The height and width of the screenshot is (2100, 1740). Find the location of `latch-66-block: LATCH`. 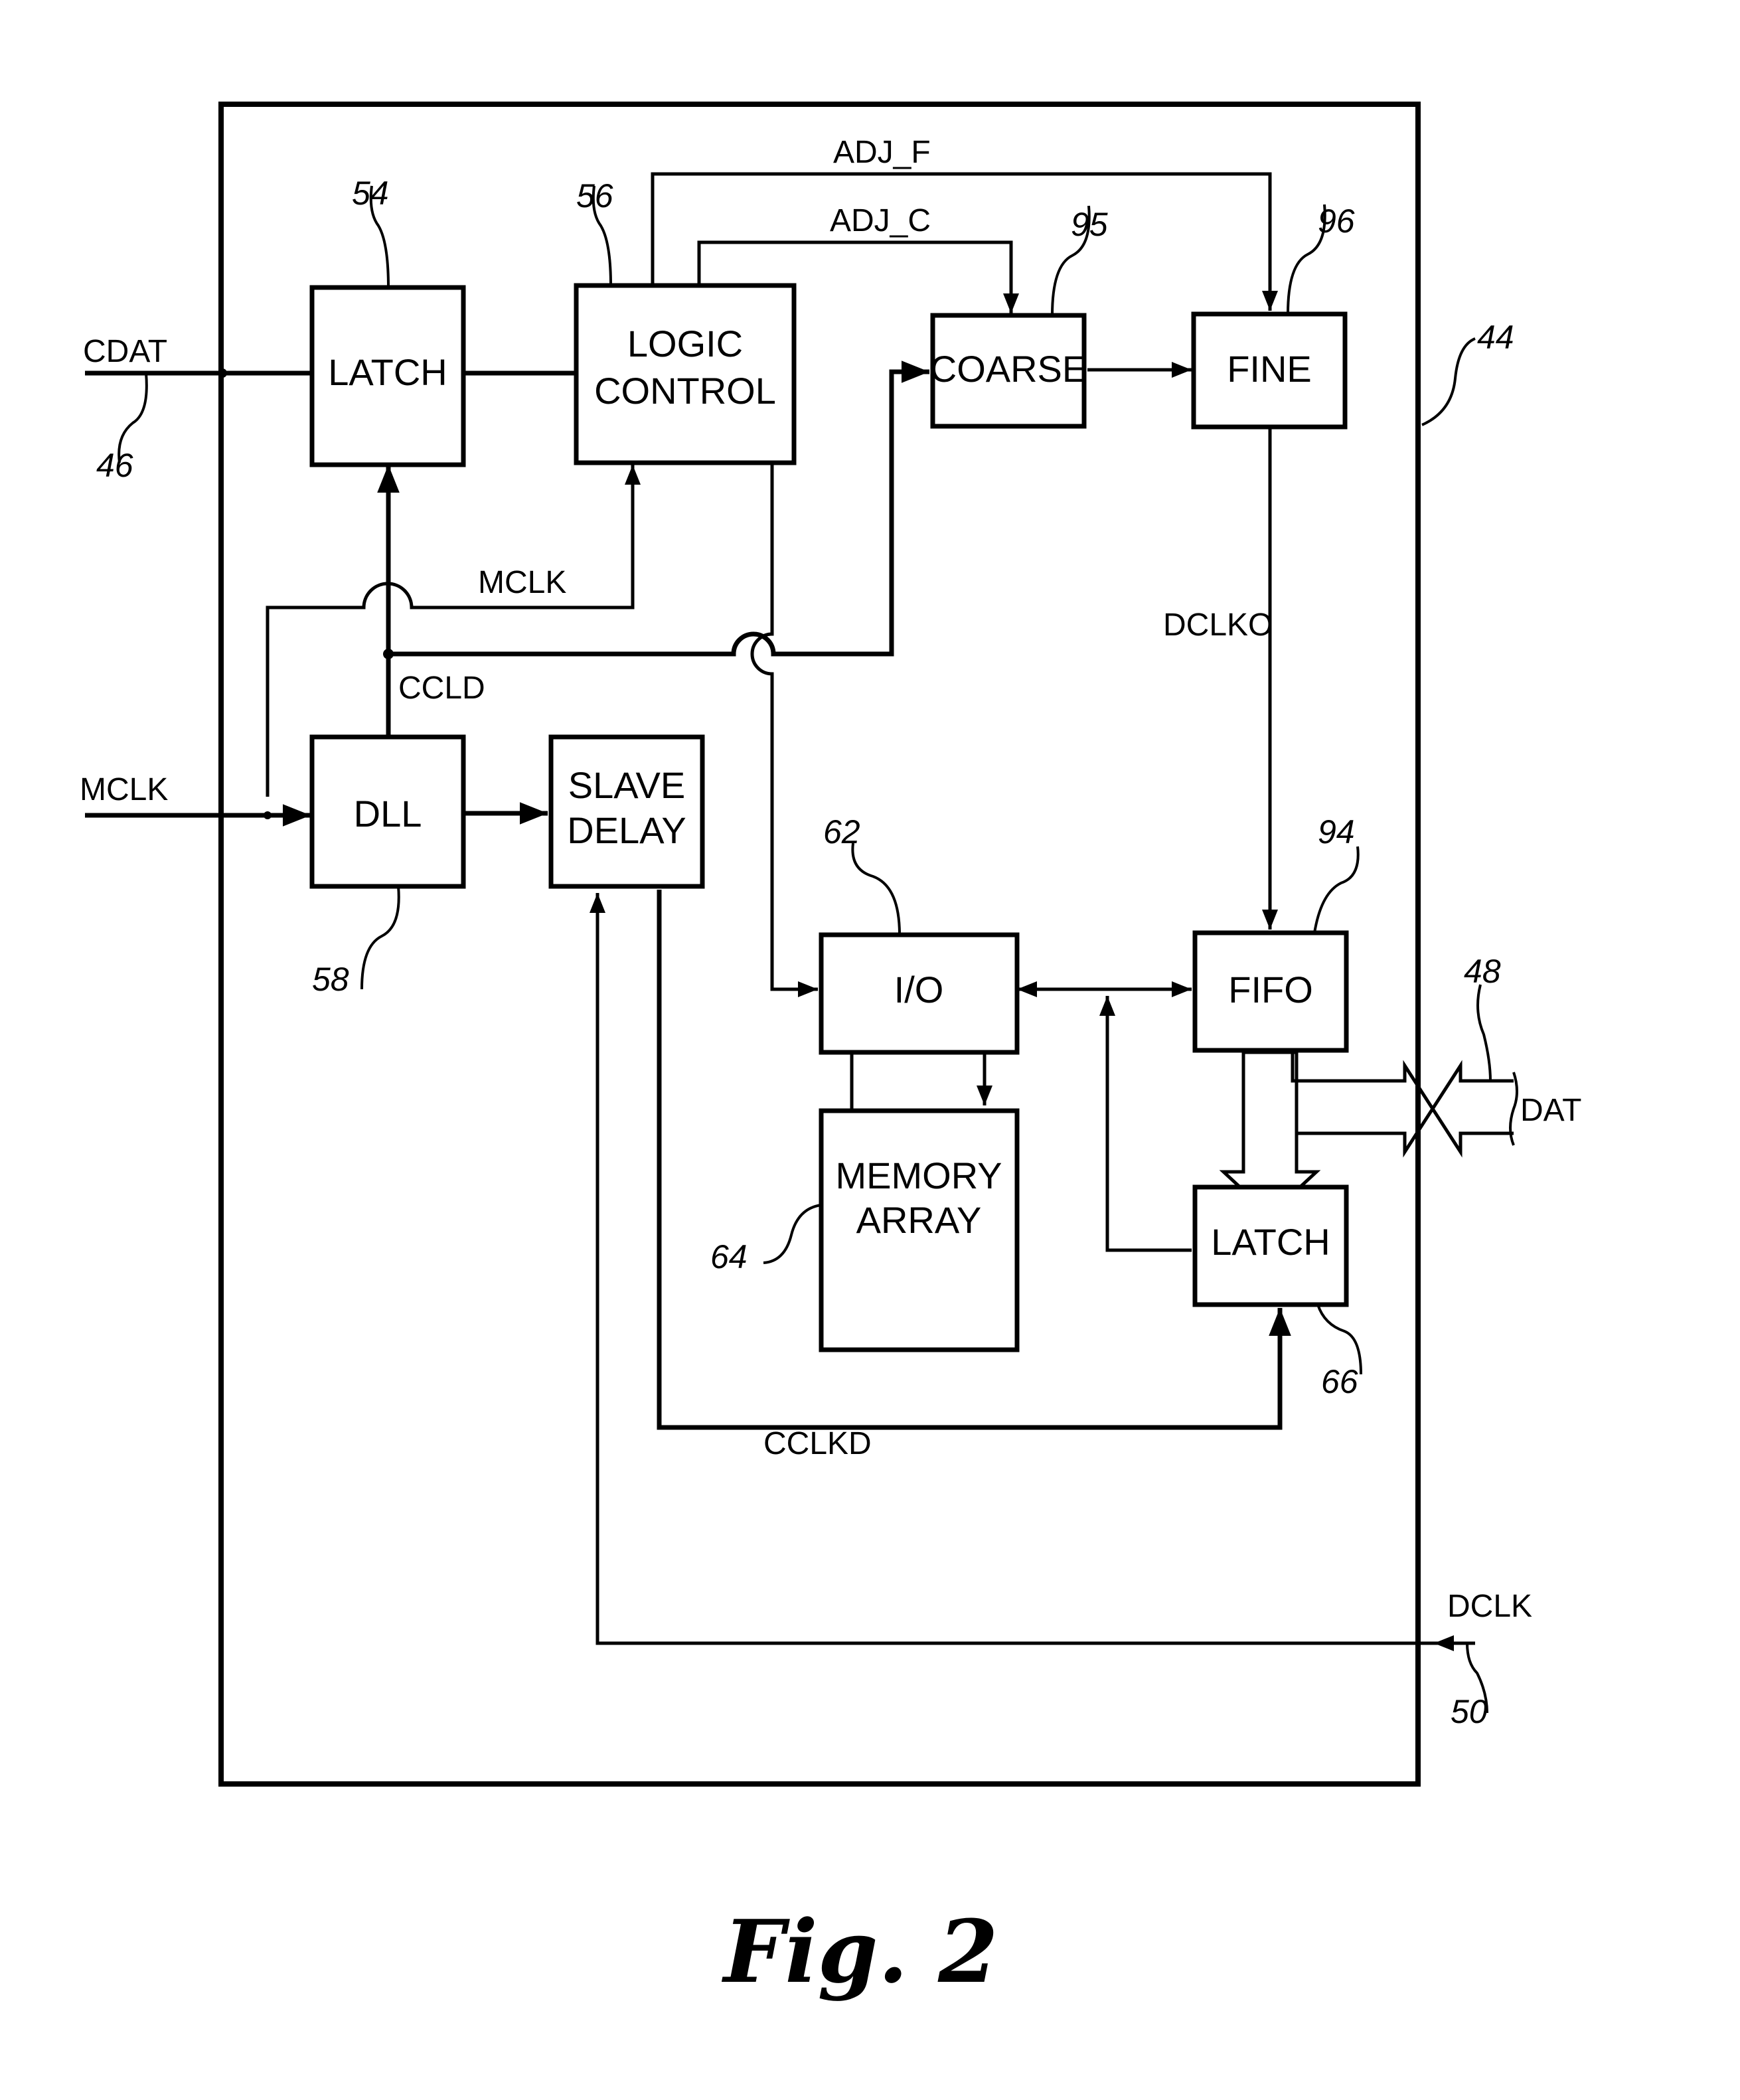

latch-66-block: LATCH is located at coordinates (1270, 1245).